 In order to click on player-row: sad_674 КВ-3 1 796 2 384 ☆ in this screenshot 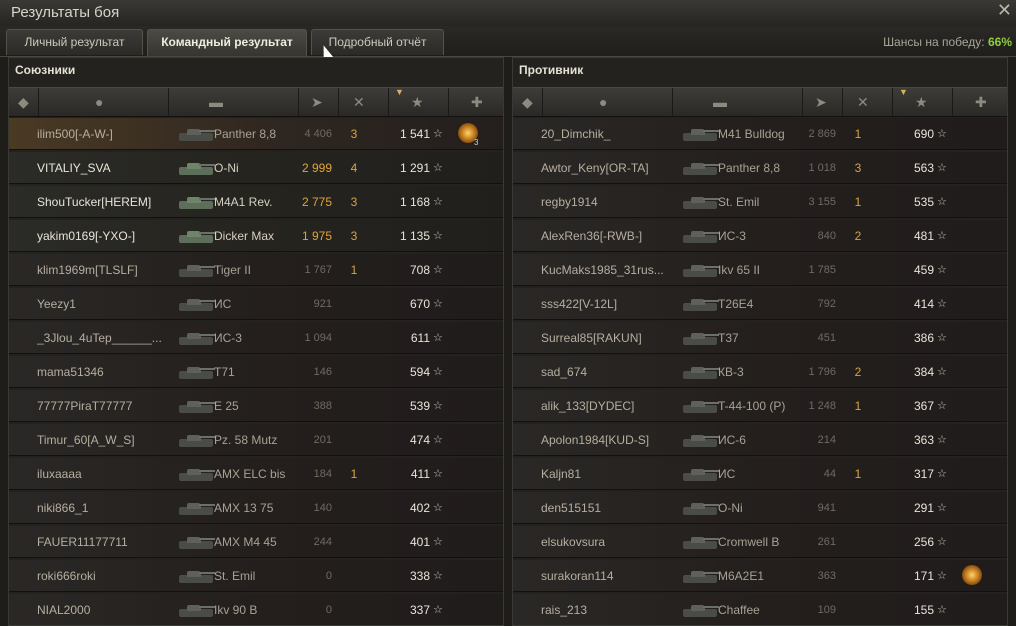, I will do `click(760, 372)`.